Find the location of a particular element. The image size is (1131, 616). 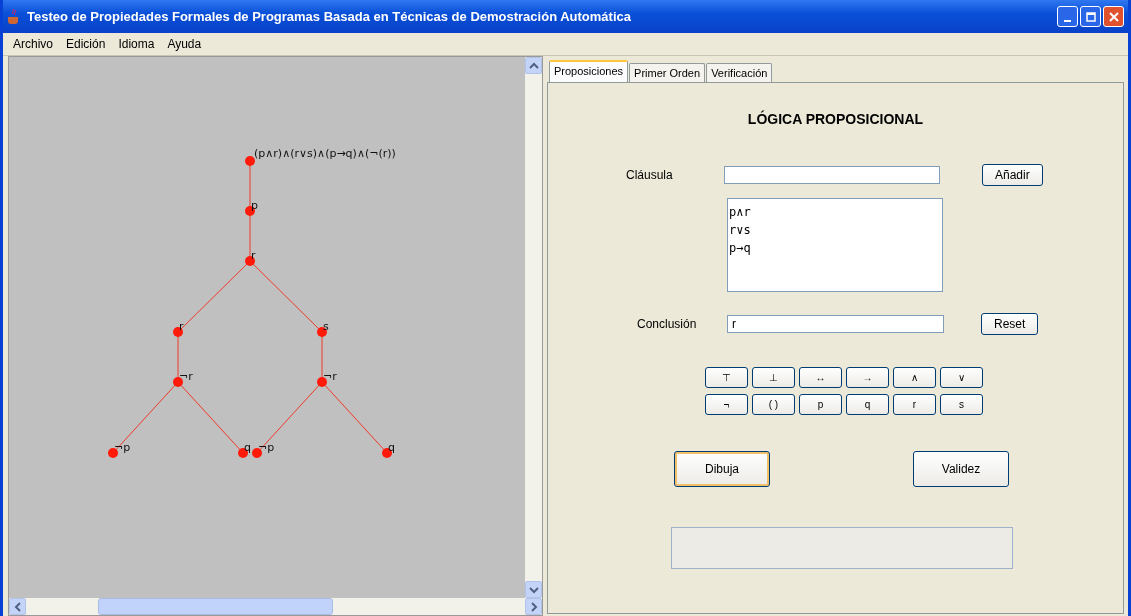

clause-item: p→q is located at coordinates (835, 248).